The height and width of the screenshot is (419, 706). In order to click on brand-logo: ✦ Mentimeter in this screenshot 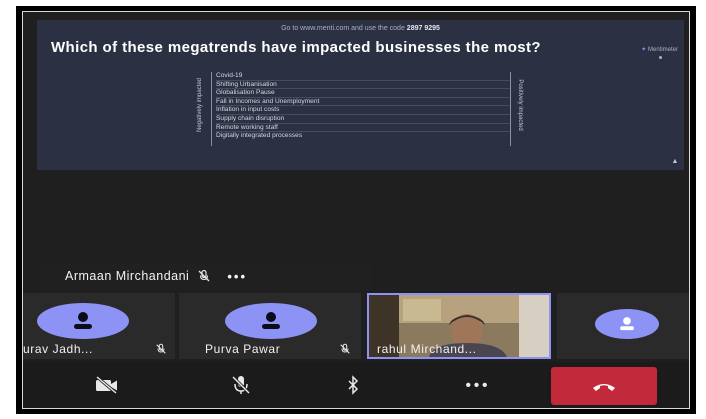, I will do `click(659, 49)`.